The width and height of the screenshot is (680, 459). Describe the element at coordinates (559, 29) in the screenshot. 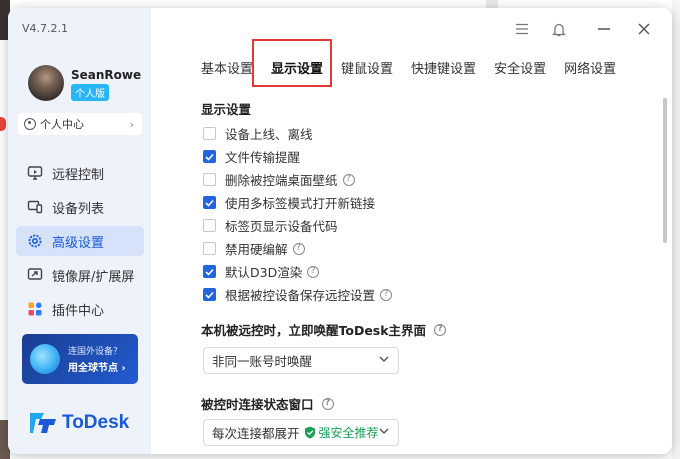

I see `notification-bell-icon` at that location.